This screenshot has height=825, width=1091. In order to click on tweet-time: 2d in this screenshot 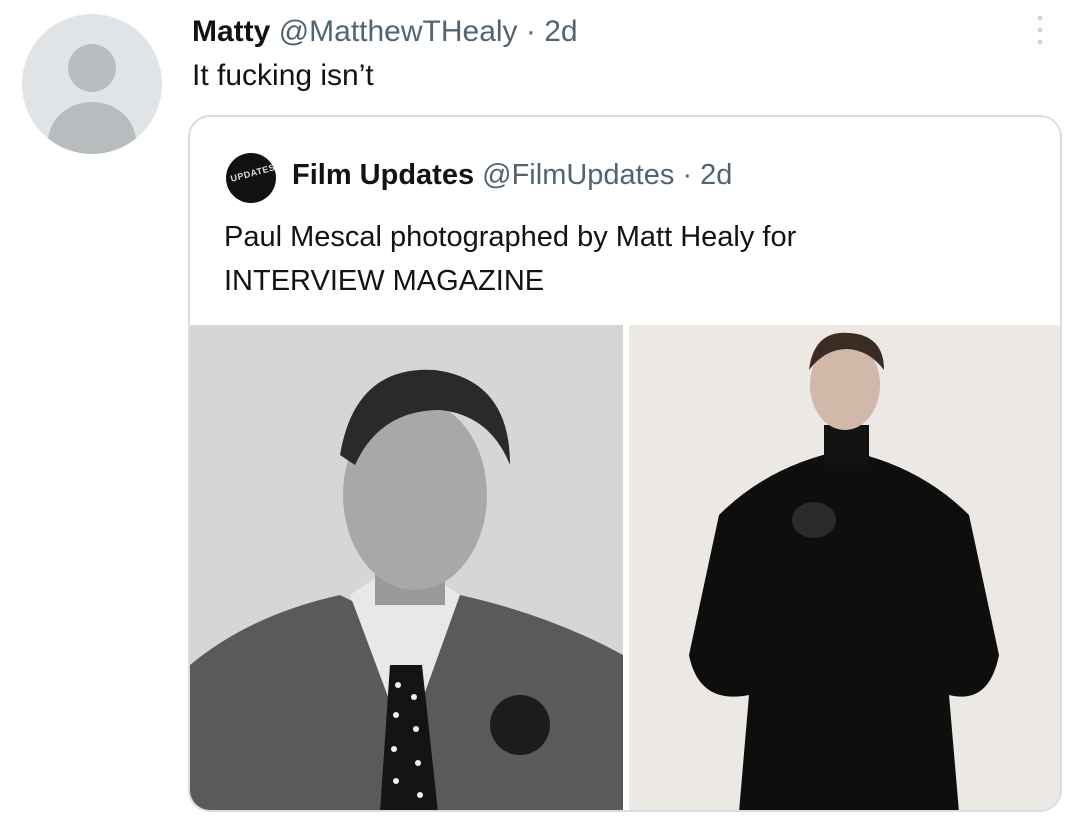, I will do `click(560, 31)`.